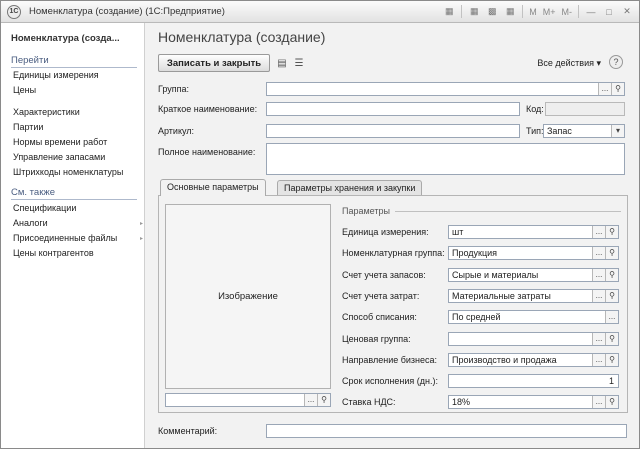  Describe the element at coordinates (591, 11) in the screenshot. I see `minimize-icon: —` at that location.